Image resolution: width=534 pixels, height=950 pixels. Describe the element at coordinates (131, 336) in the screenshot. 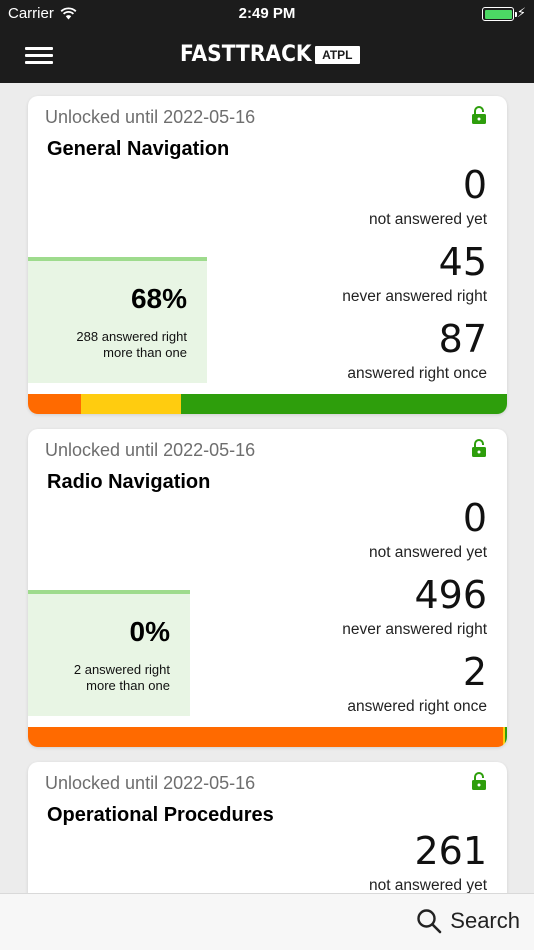

I see `percent-description-line-1: 288 answered right` at that location.